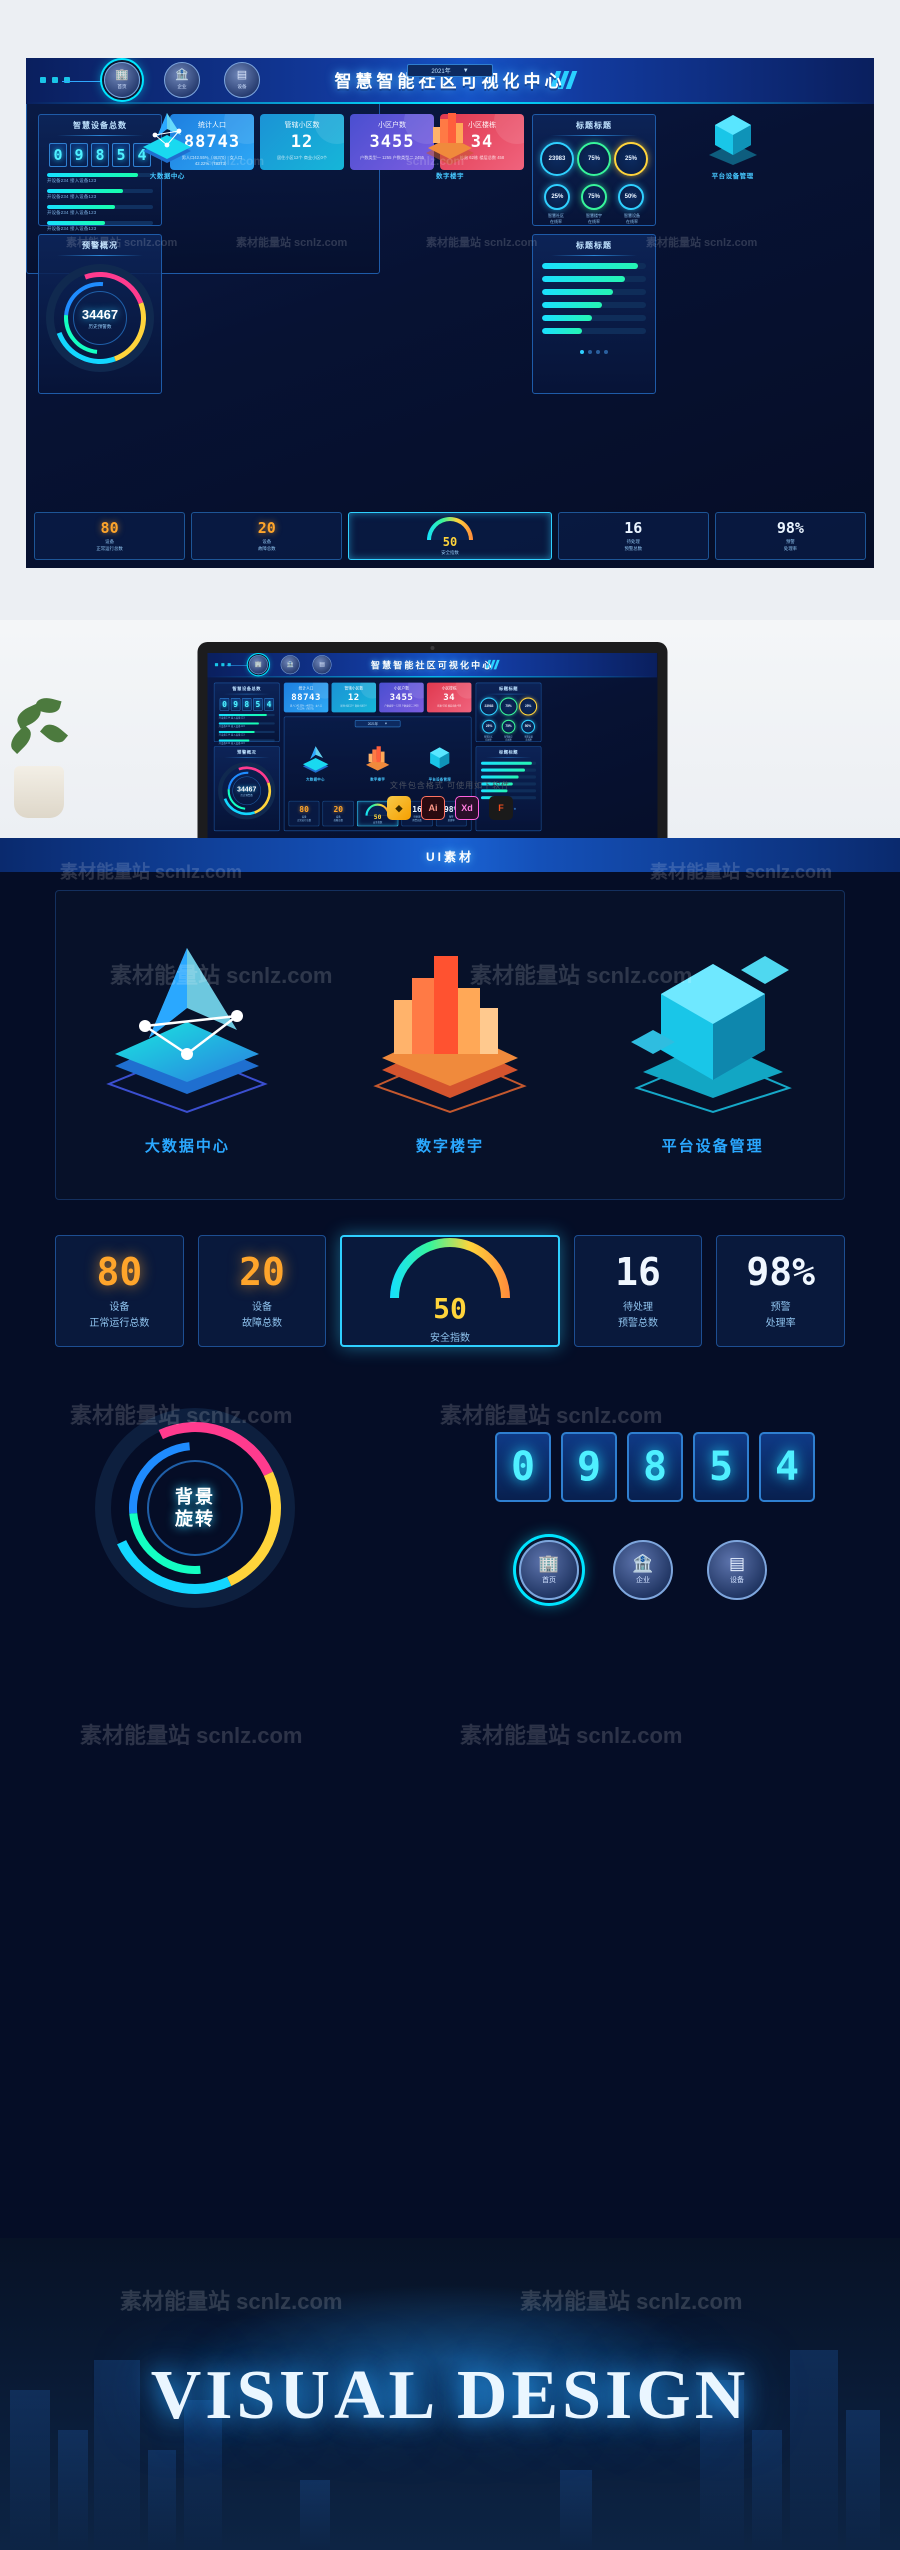  I want to click on metric-label: 设备 故障总数, so click(266, 545).